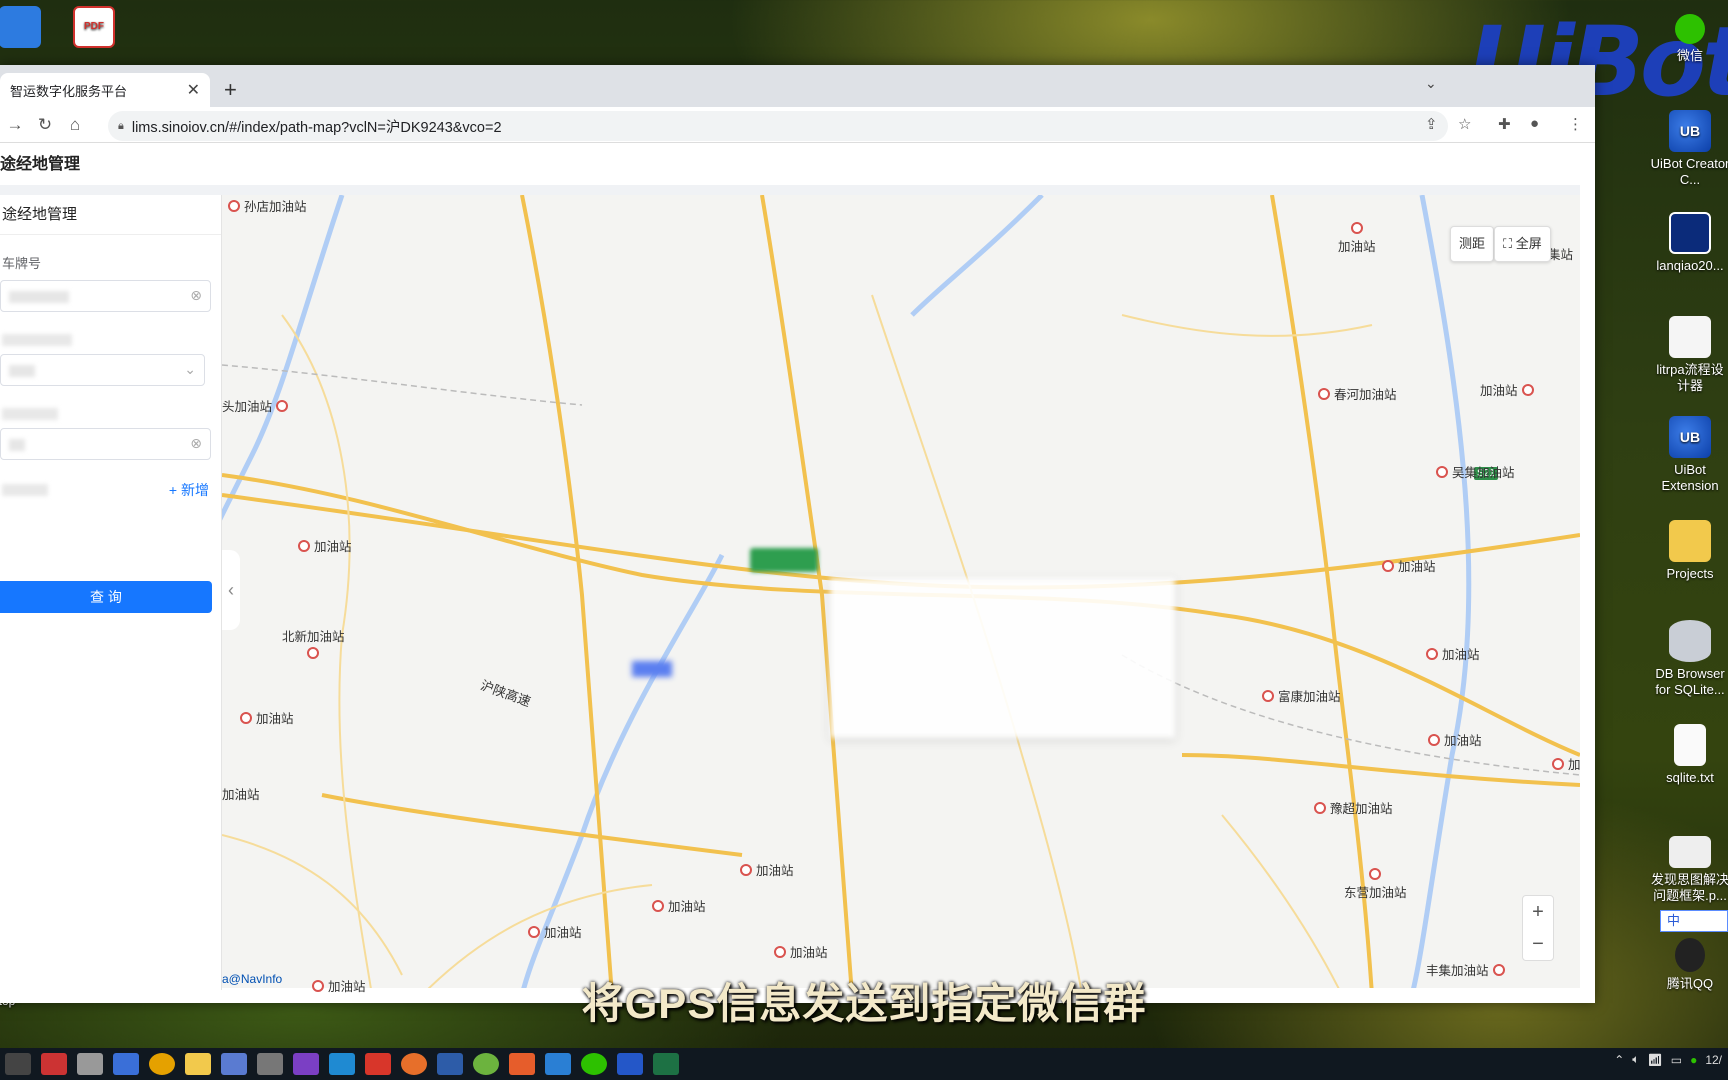  Describe the element at coordinates (313, 642) in the screenshot. I see `gas-station-poi: 北新加油站` at that location.